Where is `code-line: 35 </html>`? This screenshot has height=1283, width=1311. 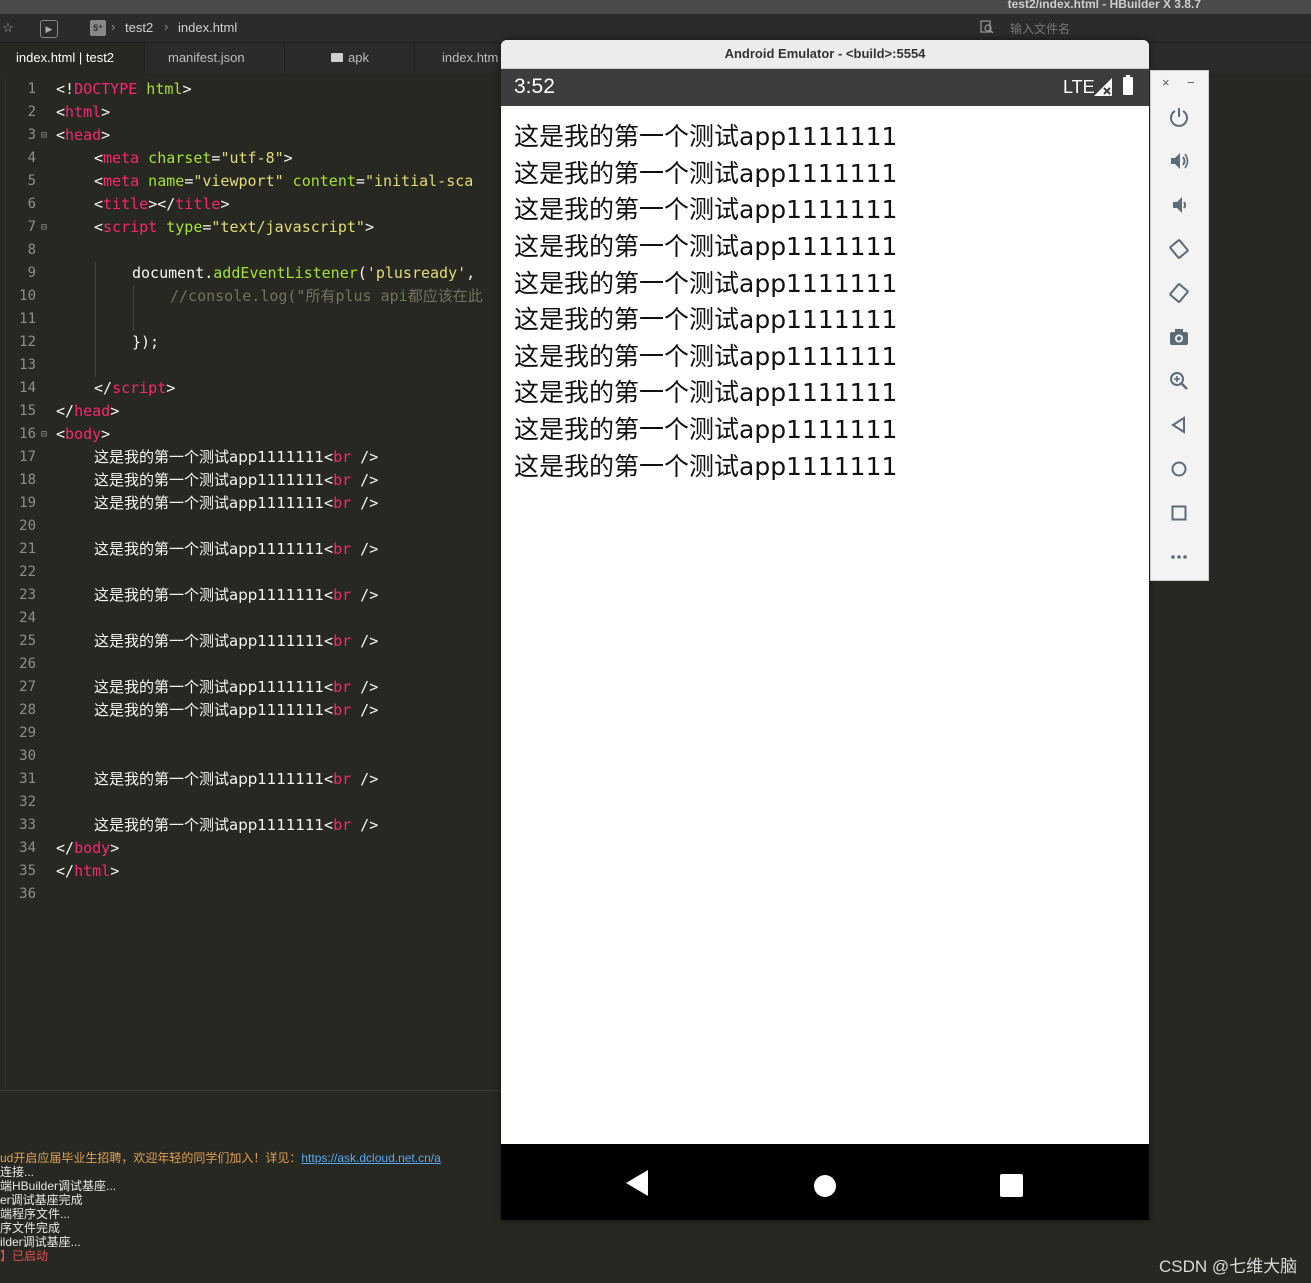 code-line: 35 </html> is located at coordinates (69, 871).